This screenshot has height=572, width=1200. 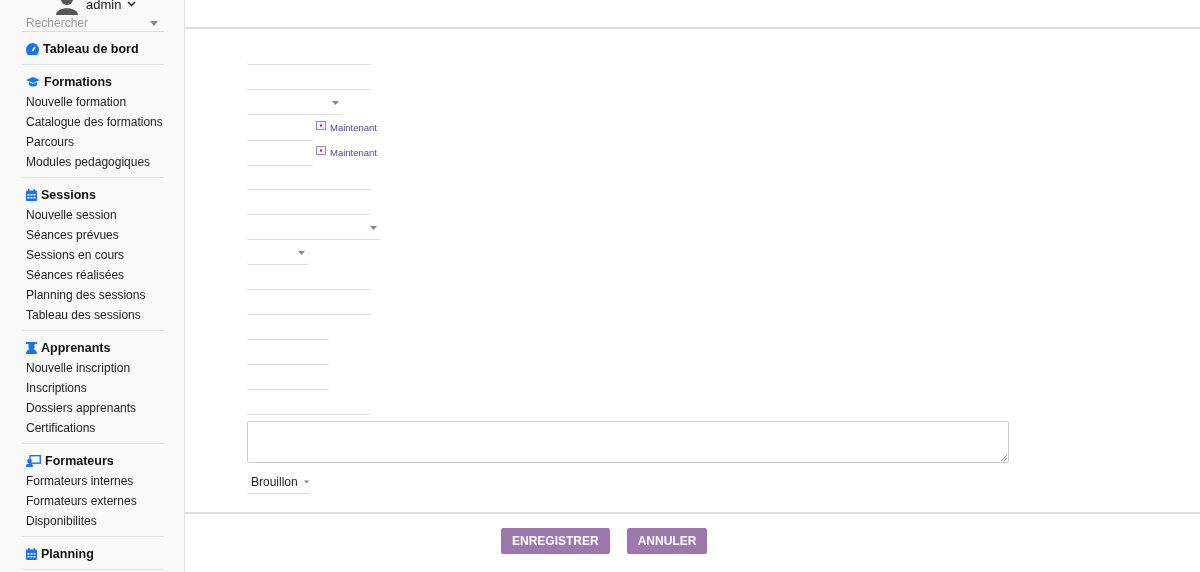 I want to click on menu-item: Planning des sessions, so click(x=95, y=295).